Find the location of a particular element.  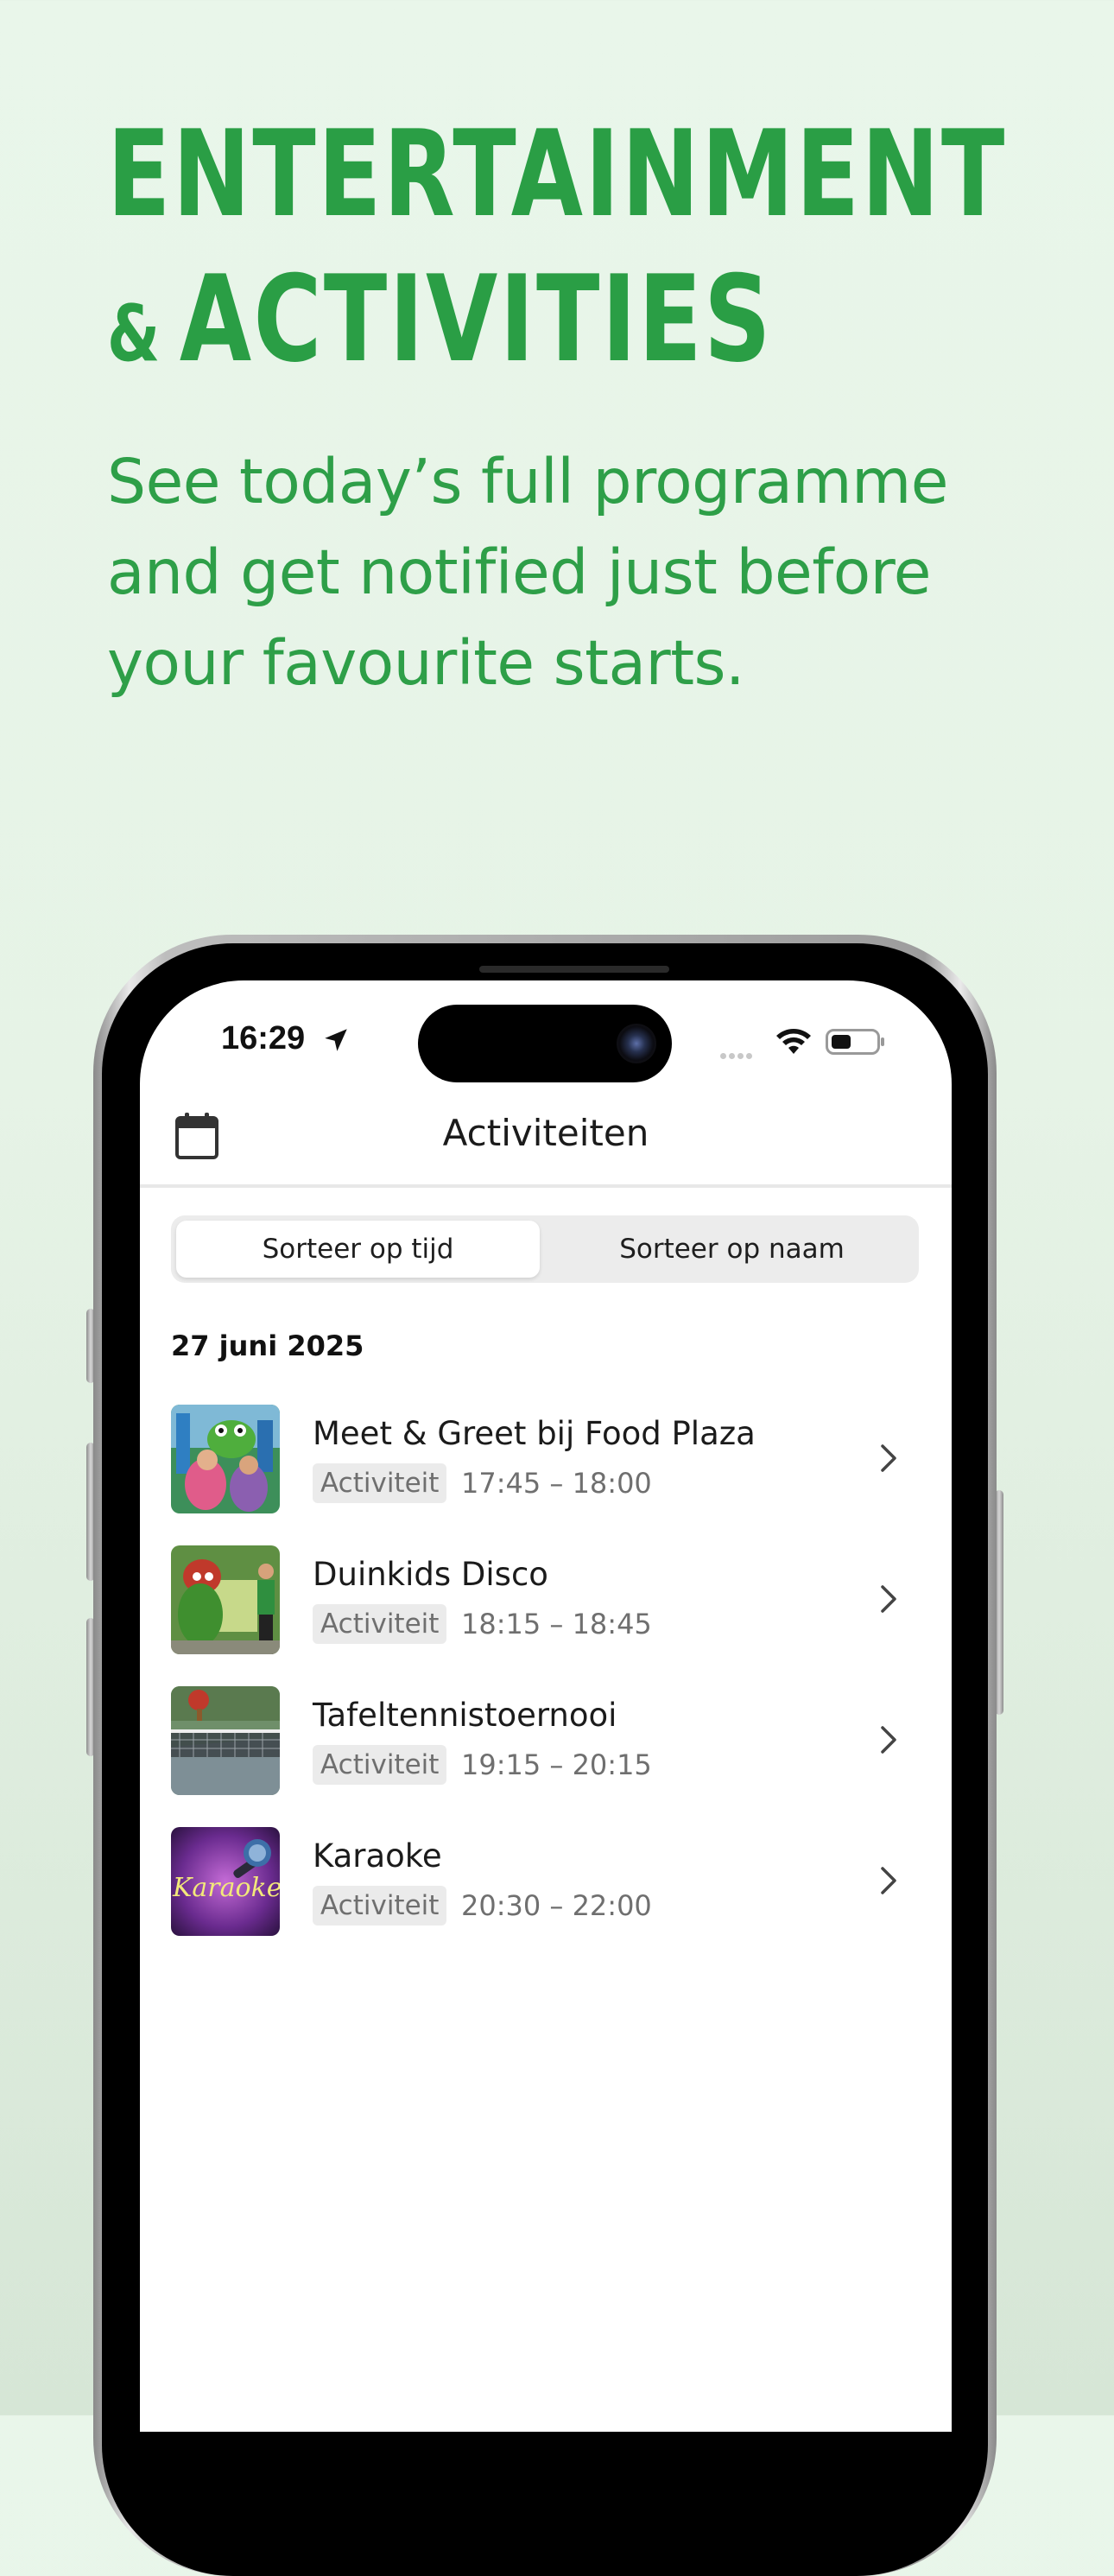

date-header: 27 juni 2025 is located at coordinates (267, 1345).